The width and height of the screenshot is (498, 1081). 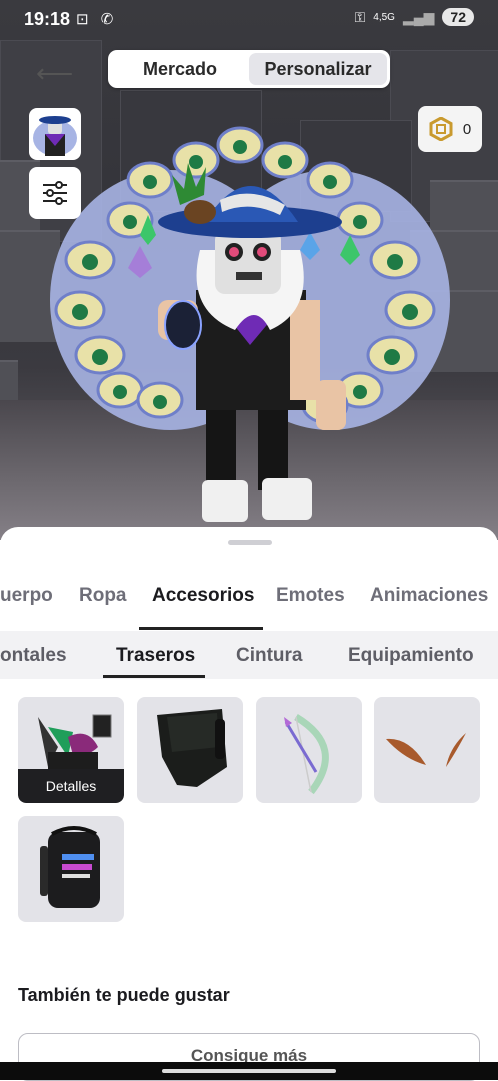 I want to click on details-button: Detalles, so click(x=71, y=786).